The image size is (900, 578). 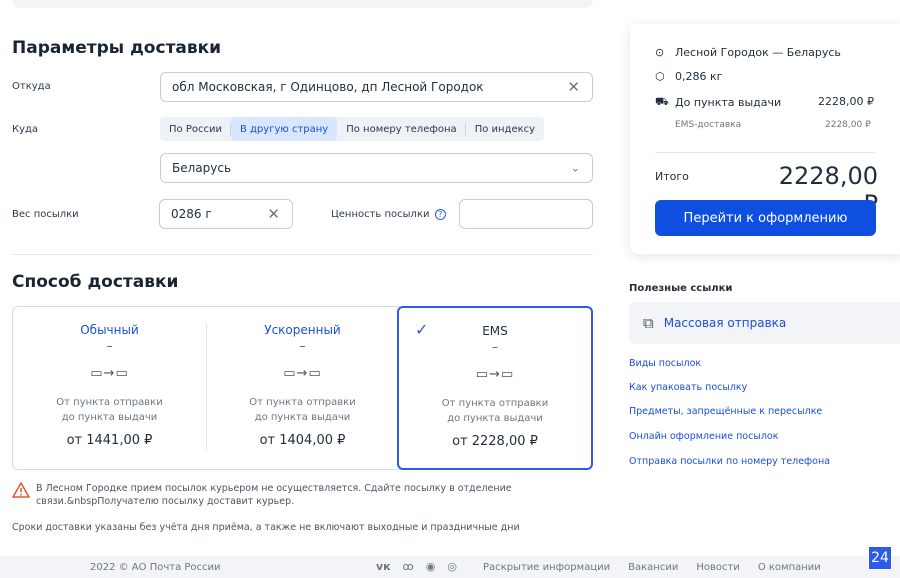 What do you see at coordinates (665, 363) in the screenshot?
I see `link-parcel-types: Виды посылок` at bounding box center [665, 363].